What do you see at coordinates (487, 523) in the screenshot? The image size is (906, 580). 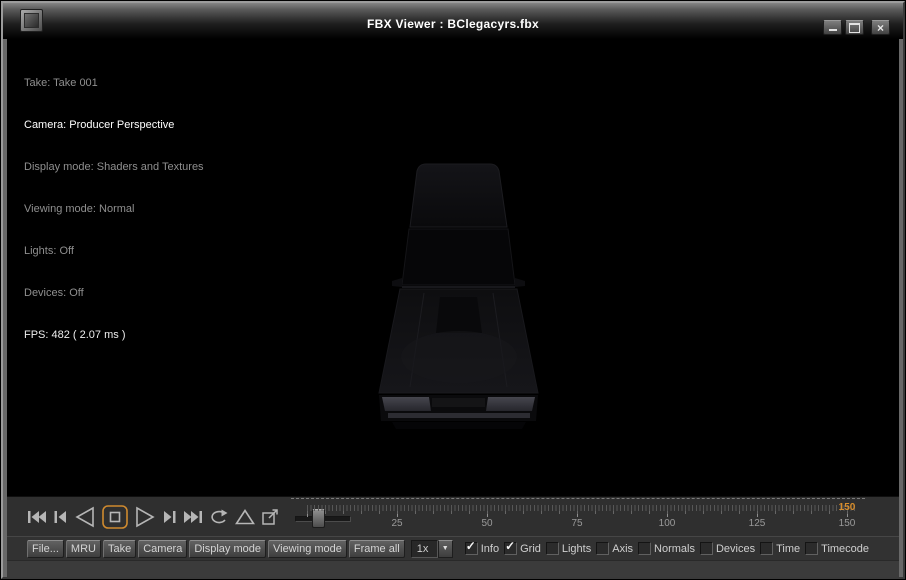 I see `timeline-tick-label: 50` at bounding box center [487, 523].